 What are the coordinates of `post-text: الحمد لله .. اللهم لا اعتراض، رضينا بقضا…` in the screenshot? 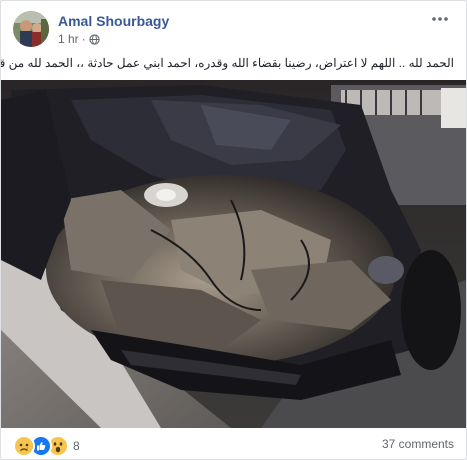 It's located at (227, 63).